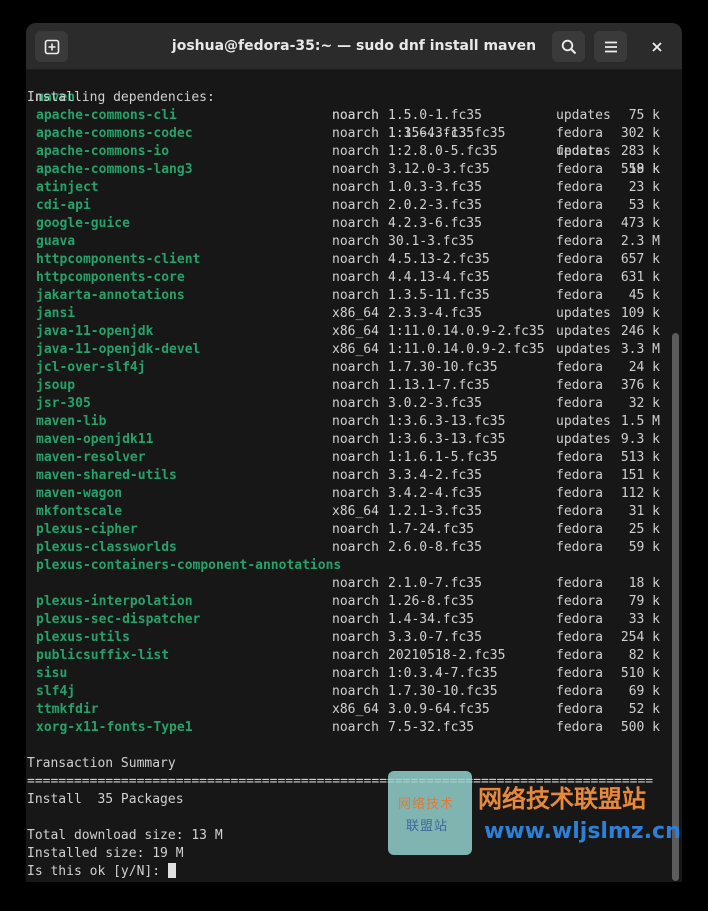 The width and height of the screenshot is (708, 911). What do you see at coordinates (439, 709) in the screenshot?
I see `package-version: 3.0.9-64.fc35` at bounding box center [439, 709].